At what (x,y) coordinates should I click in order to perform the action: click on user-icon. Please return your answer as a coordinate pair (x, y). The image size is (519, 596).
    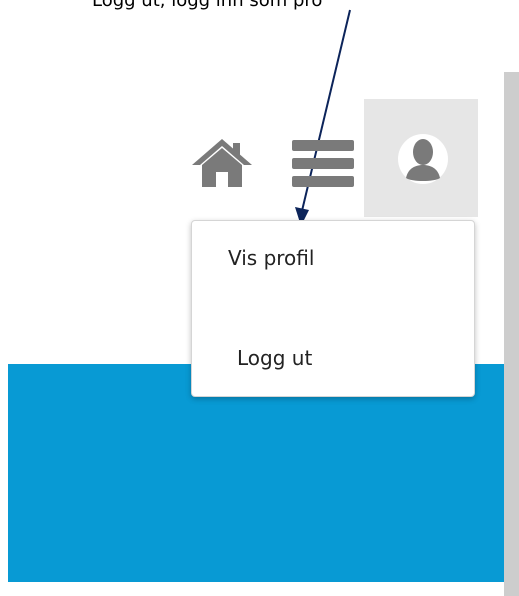
    Looking at the image, I should click on (423, 159).